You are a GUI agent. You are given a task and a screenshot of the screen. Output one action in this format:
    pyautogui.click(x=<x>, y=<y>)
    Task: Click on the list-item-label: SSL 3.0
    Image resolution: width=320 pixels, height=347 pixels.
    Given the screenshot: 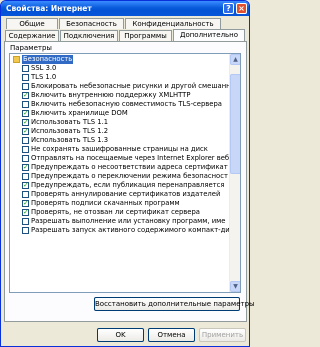 What is the action you would take?
    pyautogui.click(x=44, y=68)
    